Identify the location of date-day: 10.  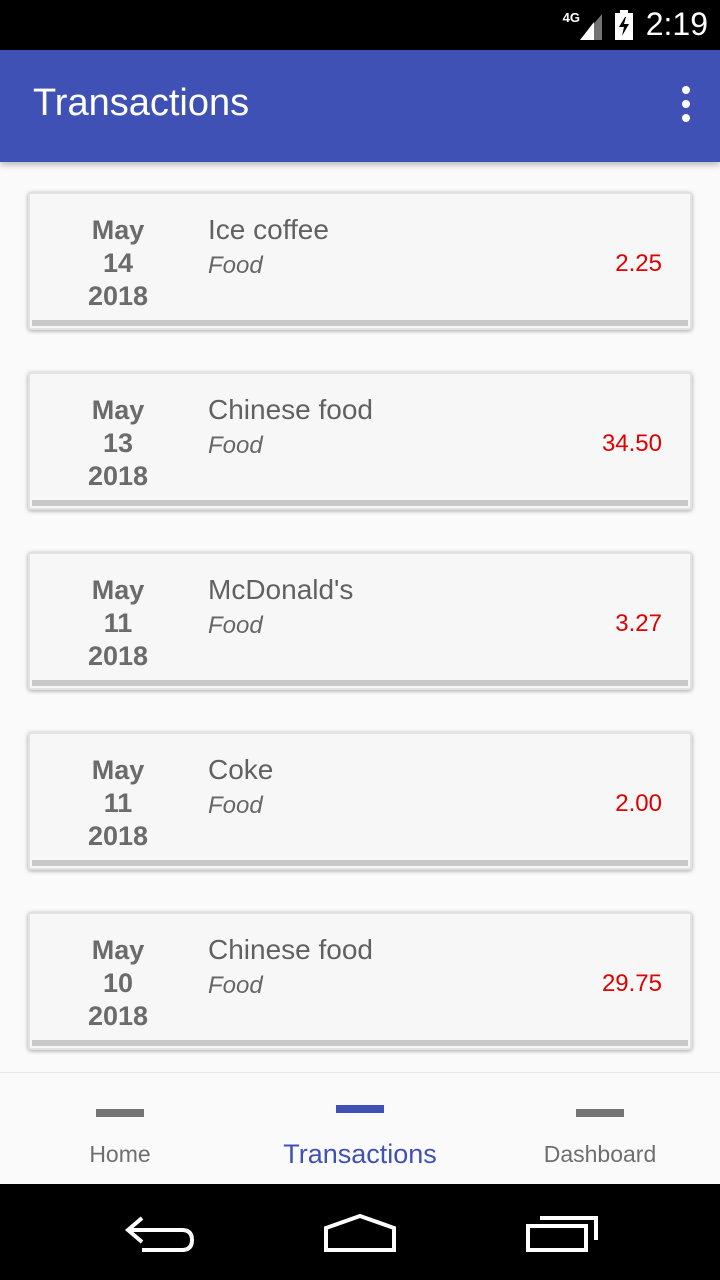
(118, 983).